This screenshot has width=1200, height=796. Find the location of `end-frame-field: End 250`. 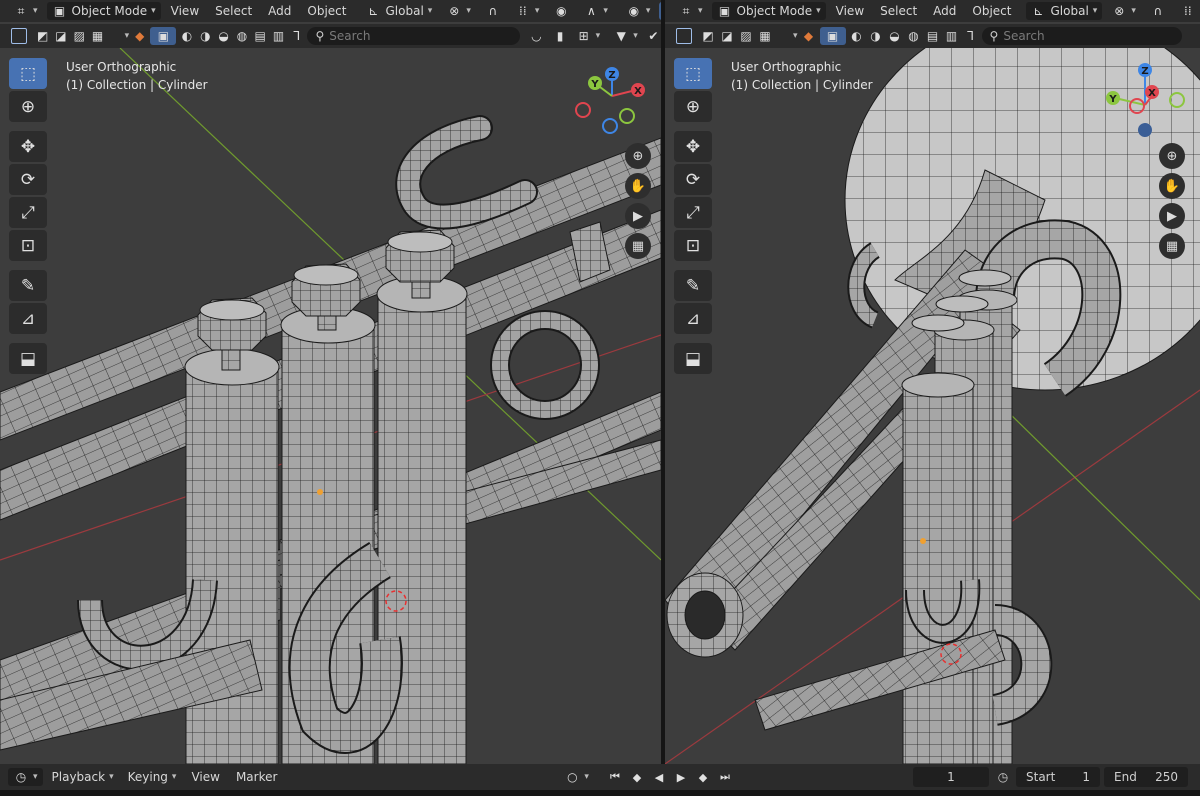

end-frame-field: End 250 is located at coordinates (1146, 777).